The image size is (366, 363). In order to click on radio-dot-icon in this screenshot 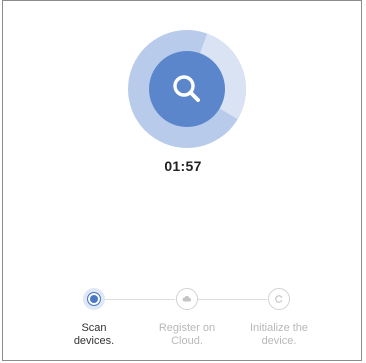, I will do `click(94, 299)`.